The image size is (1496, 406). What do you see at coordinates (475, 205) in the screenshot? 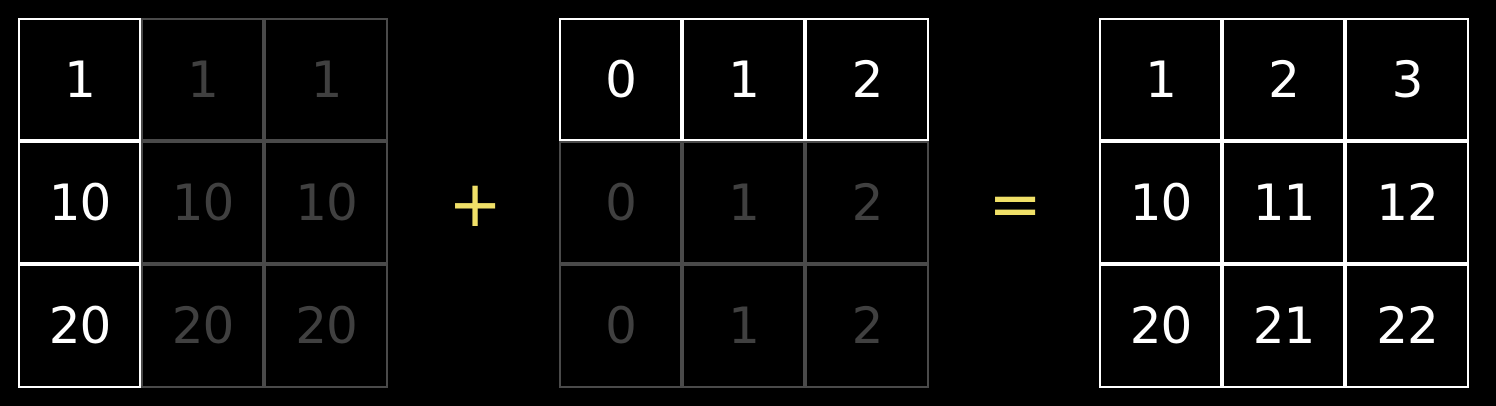
I see `plus-operator: +` at bounding box center [475, 205].